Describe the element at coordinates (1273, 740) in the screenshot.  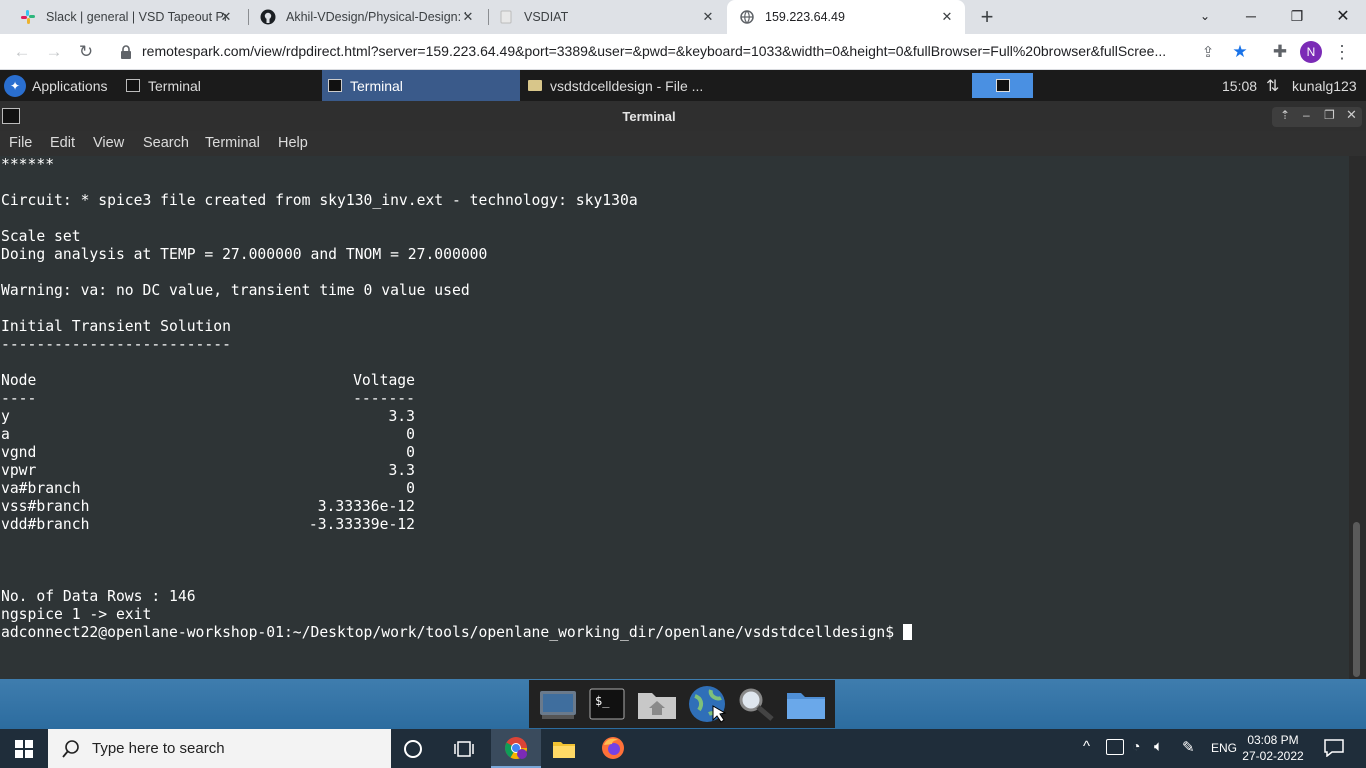
I see `taskbar-time: 03:08 PM` at that location.